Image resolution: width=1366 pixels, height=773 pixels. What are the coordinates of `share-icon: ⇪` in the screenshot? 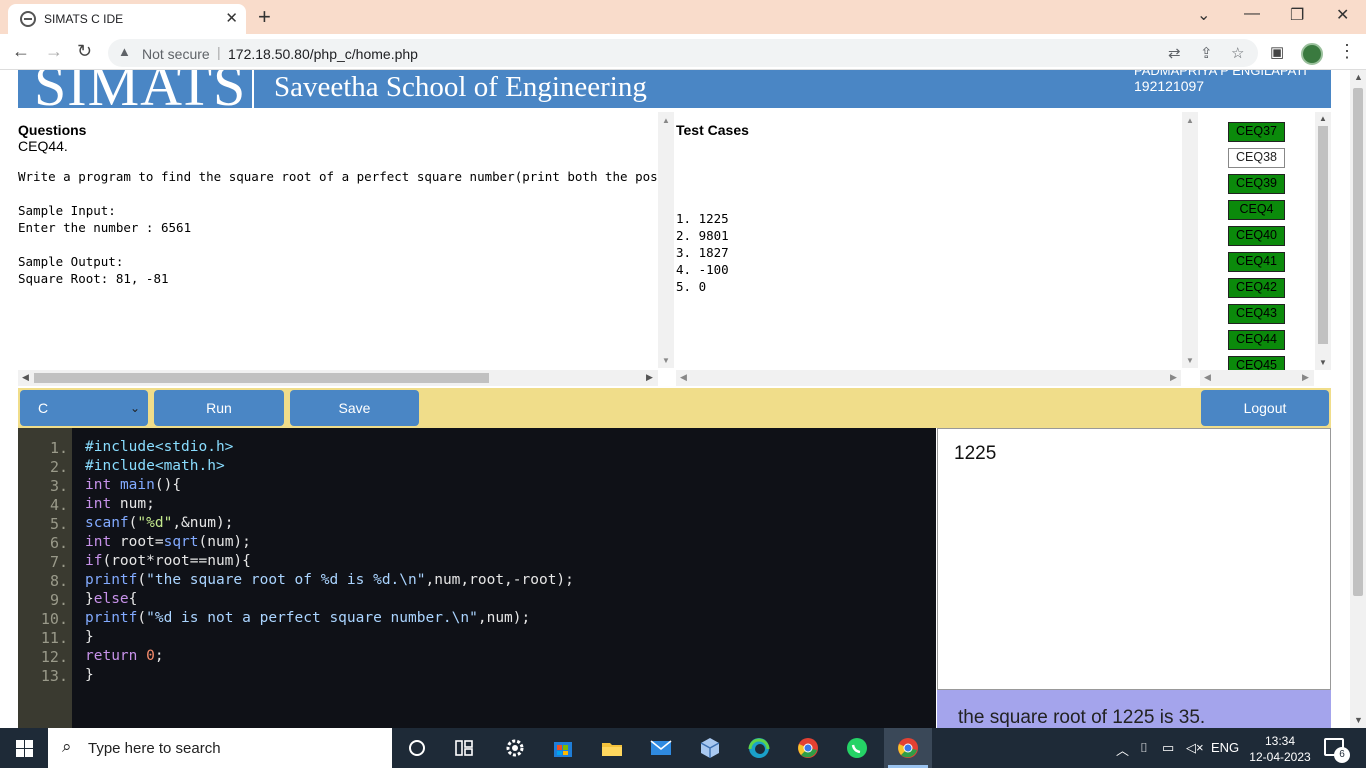 It's located at (1206, 53).